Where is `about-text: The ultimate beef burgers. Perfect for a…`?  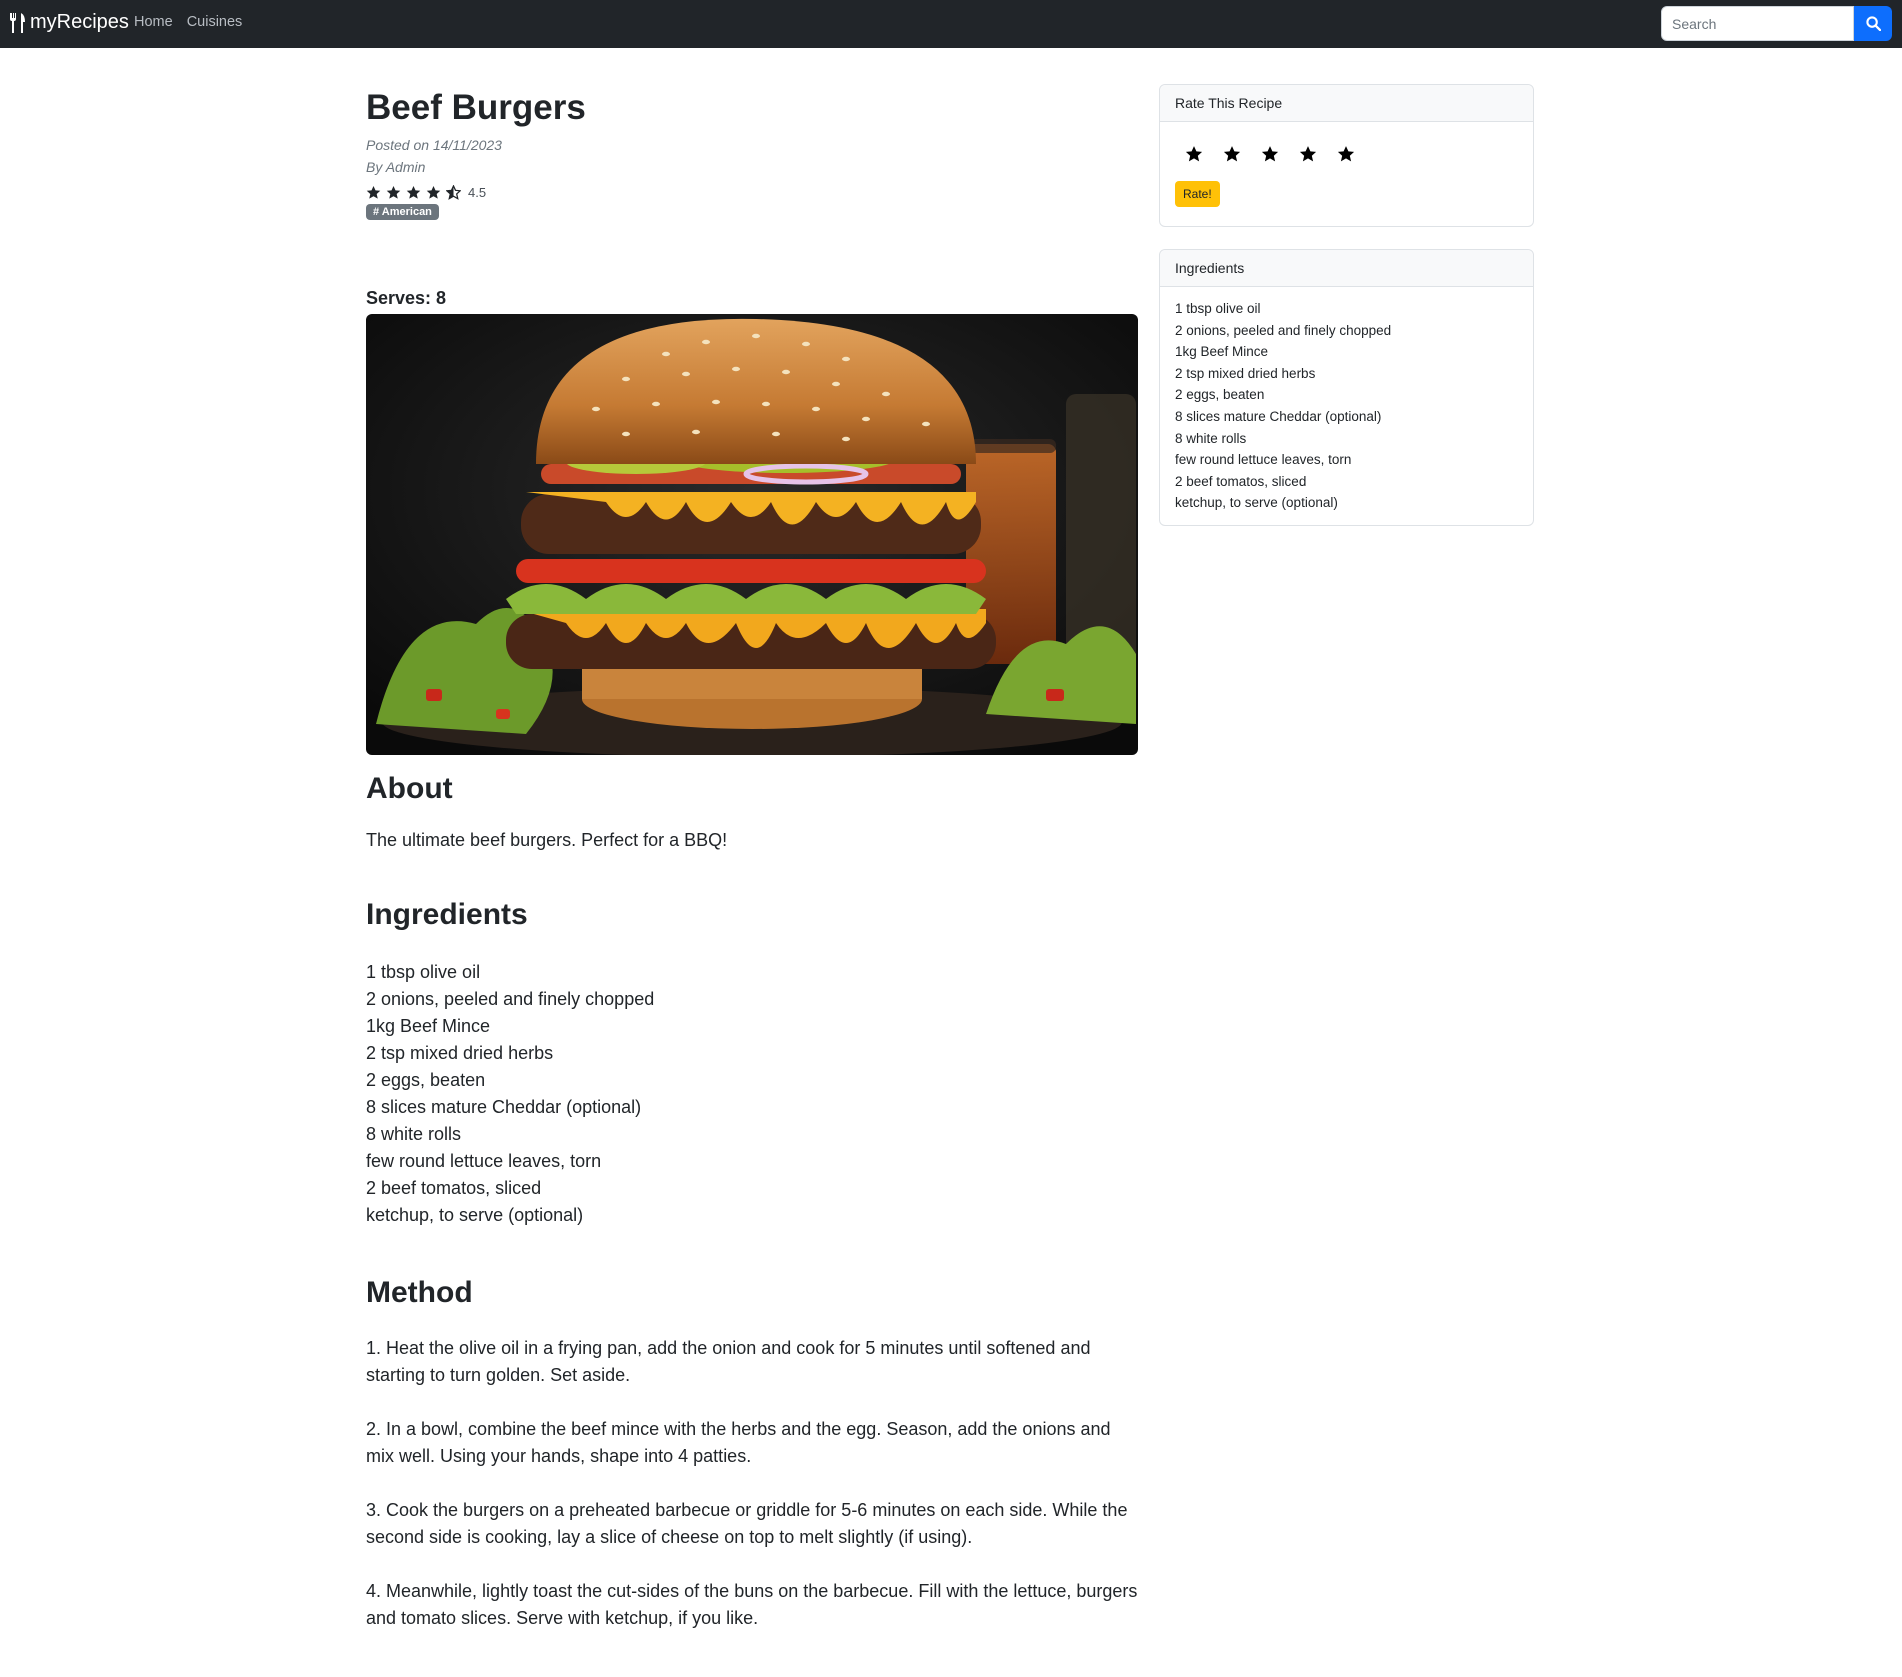 about-text: The ultimate beef burgers. Perfect for a… is located at coordinates (547, 840).